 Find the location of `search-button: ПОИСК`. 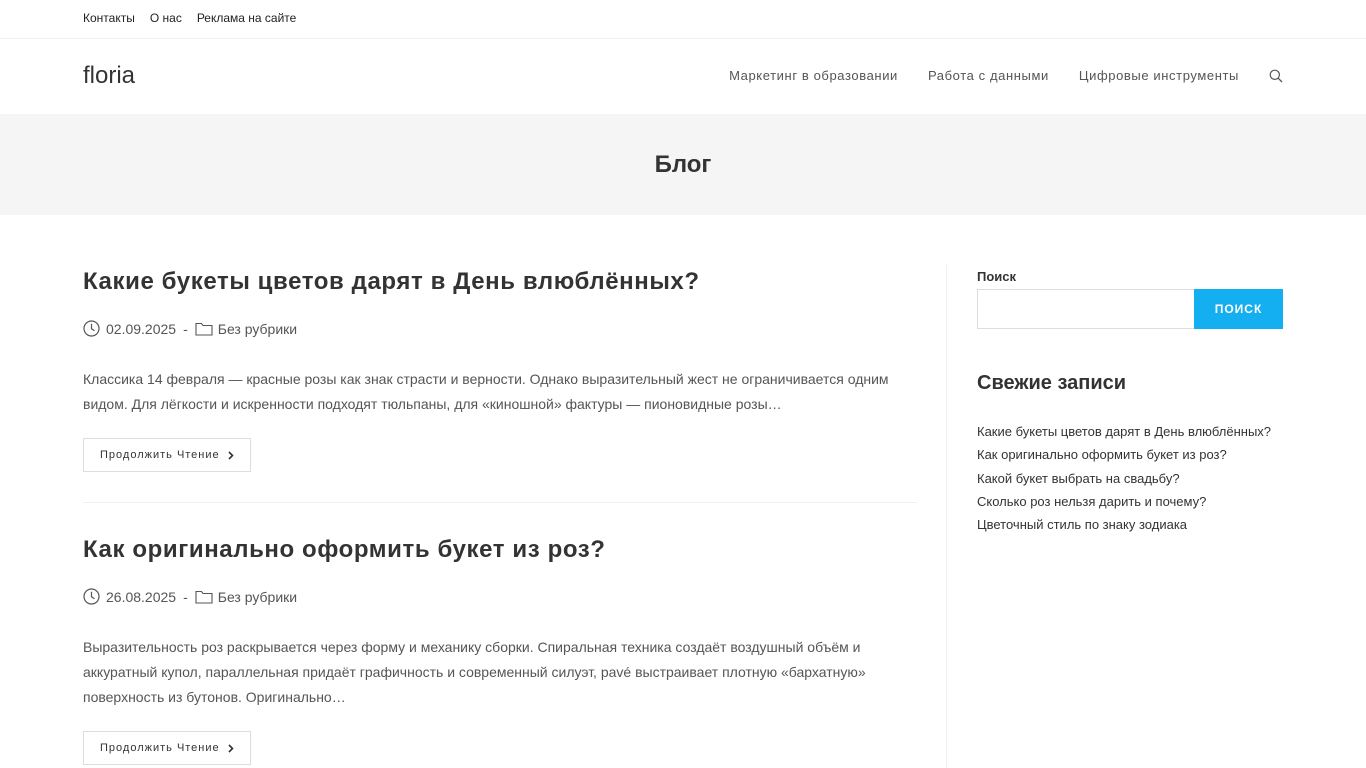

search-button: ПОИСК is located at coordinates (1238, 309).